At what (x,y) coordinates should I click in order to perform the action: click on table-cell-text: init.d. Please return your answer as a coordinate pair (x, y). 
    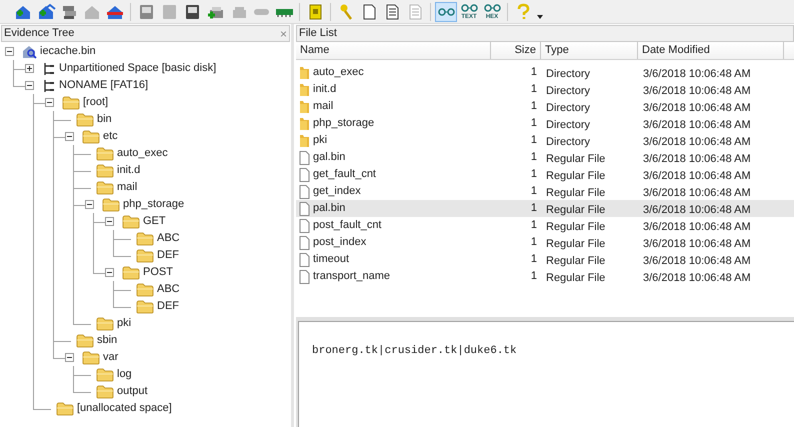
    Looking at the image, I should click on (324, 90).